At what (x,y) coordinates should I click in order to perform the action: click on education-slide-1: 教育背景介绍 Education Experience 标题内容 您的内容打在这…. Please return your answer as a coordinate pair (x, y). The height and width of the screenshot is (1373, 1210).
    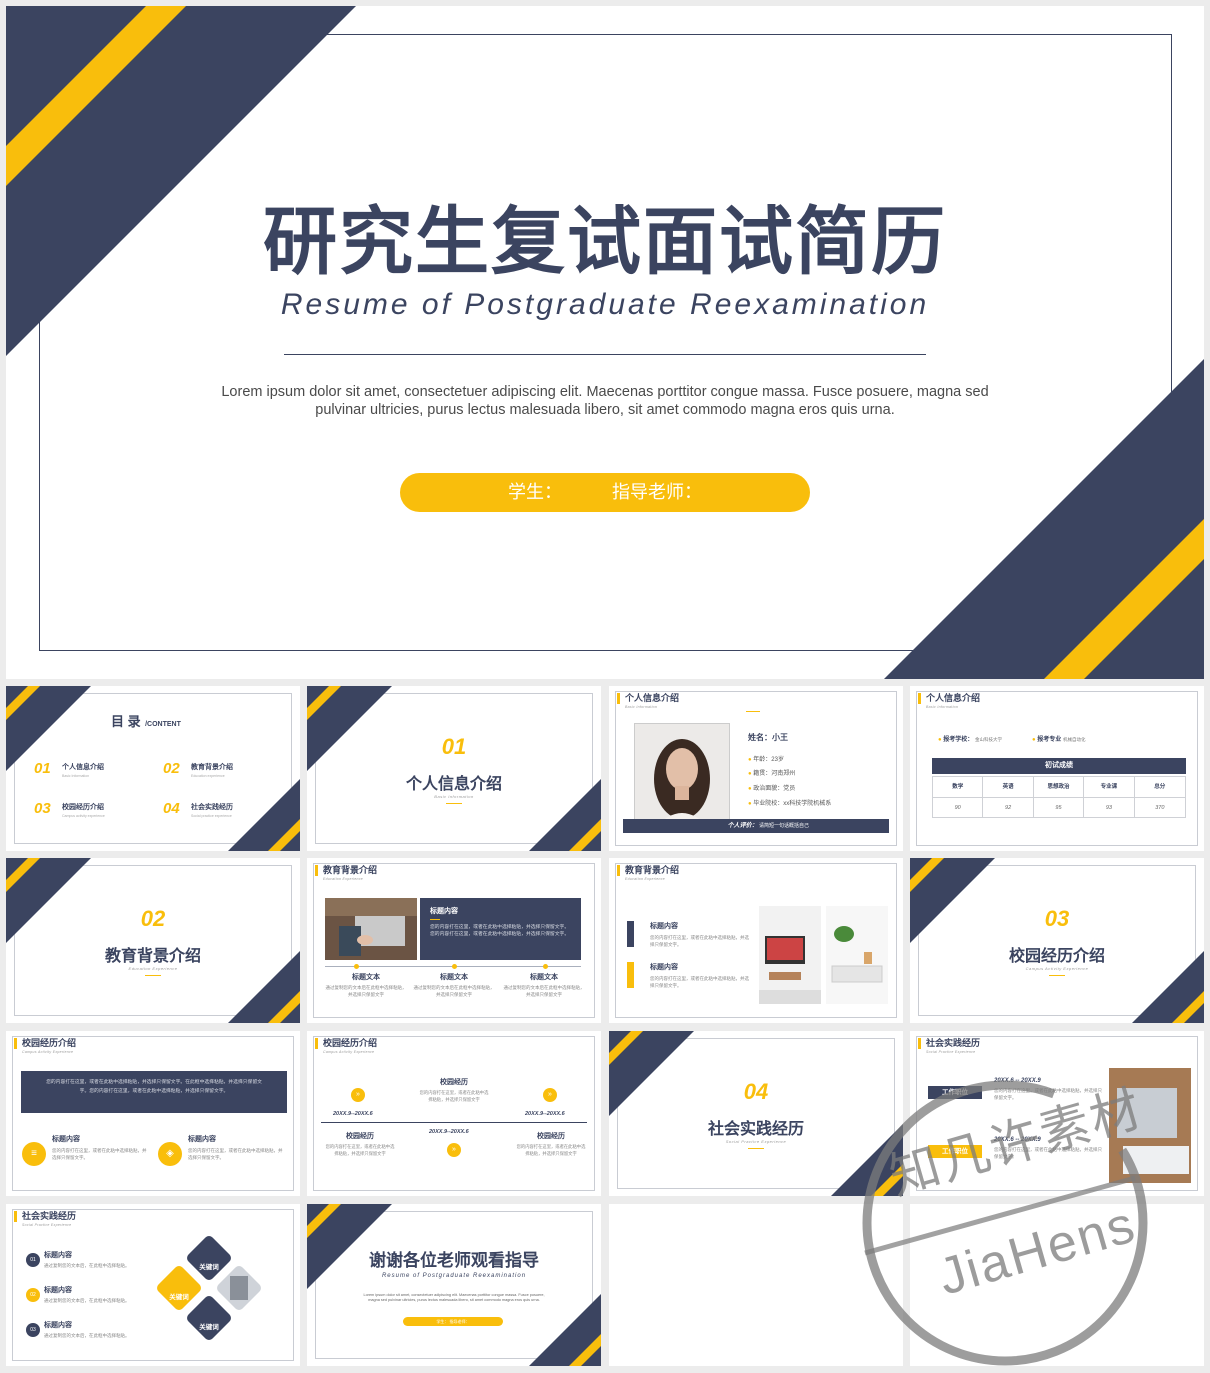
    Looking at the image, I should click on (454, 940).